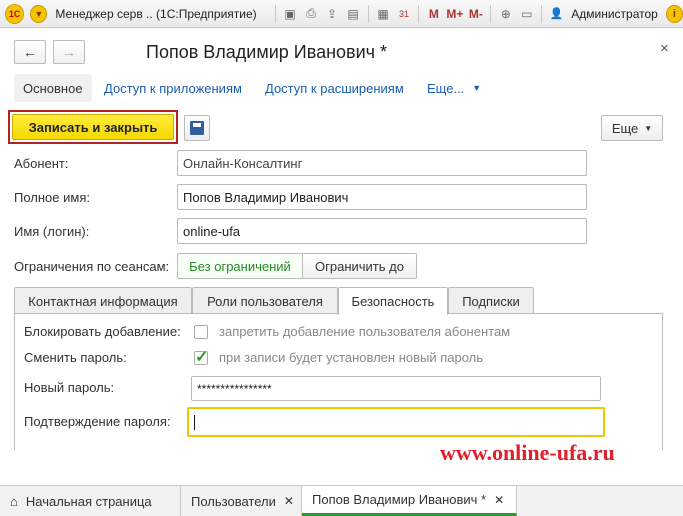 The height and width of the screenshot is (516, 683). I want to click on memory-plus-icon: M+, so click(454, 14).